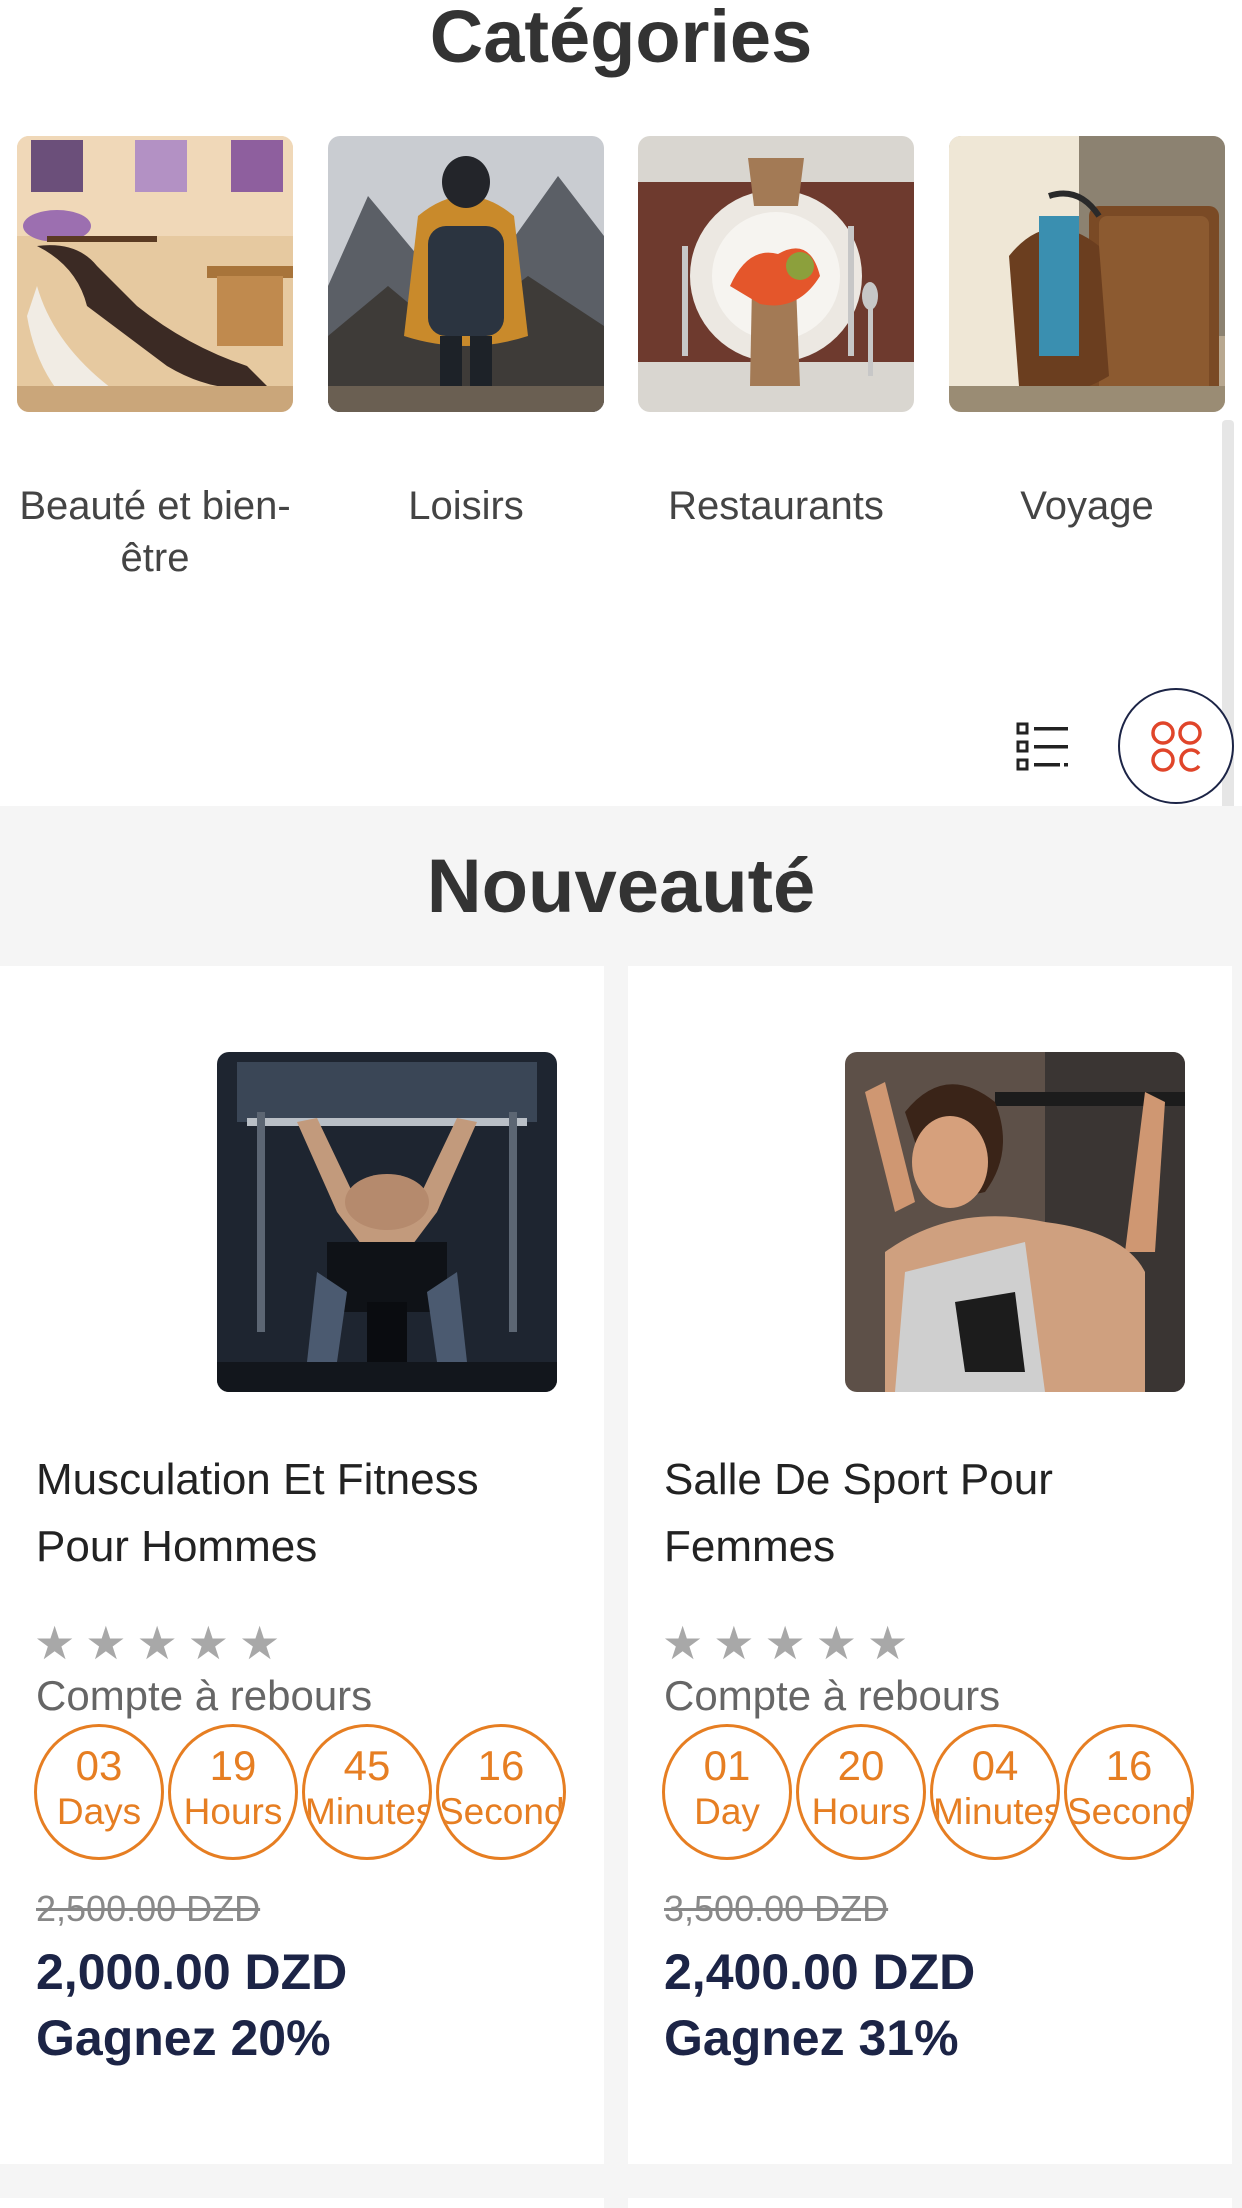 The height and width of the screenshot is (2208, 1242). Describe the element at coordinates (811, 2038) in the screenshot. I see `discount-label: Gagnez 31%` at that location.